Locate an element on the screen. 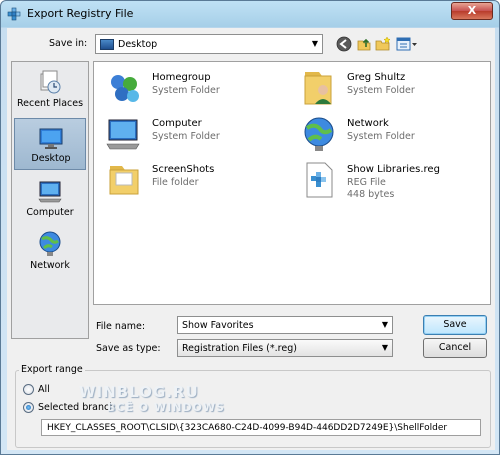 The image size is (500, 455). file-item-screenshots: ScreenShots File folder is located at coordinates (199, 182).